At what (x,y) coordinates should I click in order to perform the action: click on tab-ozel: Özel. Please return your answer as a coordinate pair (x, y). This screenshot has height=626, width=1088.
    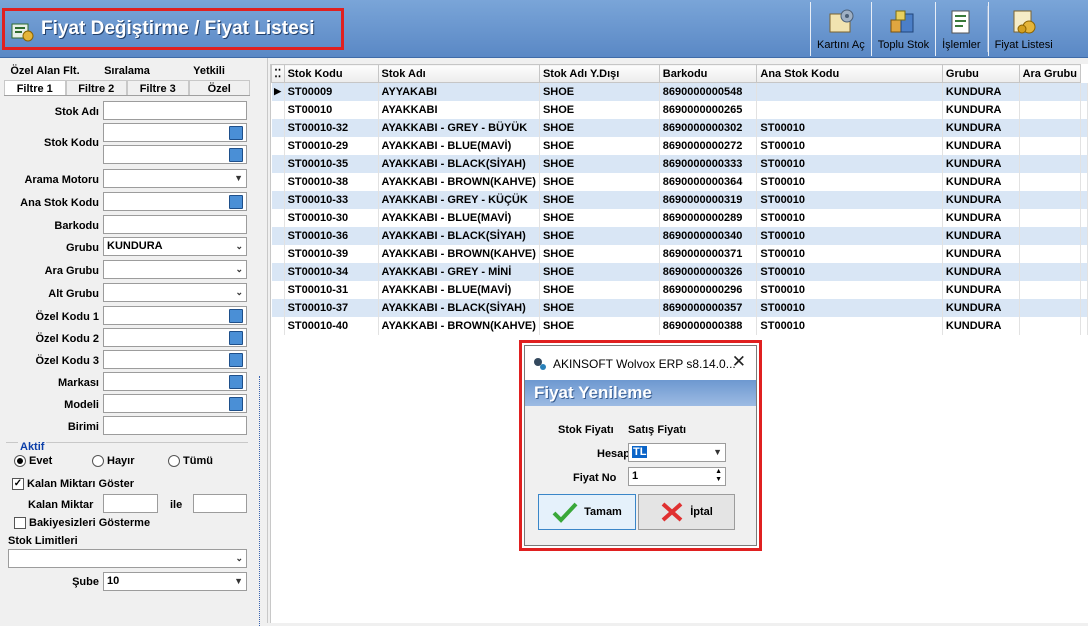
    Looking at the image, I should click on (219, 87).